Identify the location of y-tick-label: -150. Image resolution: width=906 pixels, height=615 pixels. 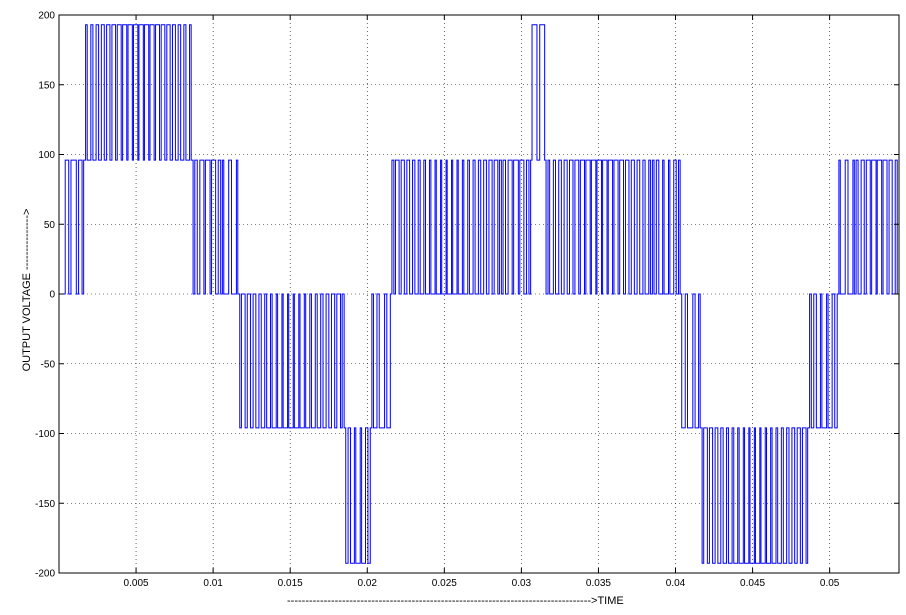
(45, 504).